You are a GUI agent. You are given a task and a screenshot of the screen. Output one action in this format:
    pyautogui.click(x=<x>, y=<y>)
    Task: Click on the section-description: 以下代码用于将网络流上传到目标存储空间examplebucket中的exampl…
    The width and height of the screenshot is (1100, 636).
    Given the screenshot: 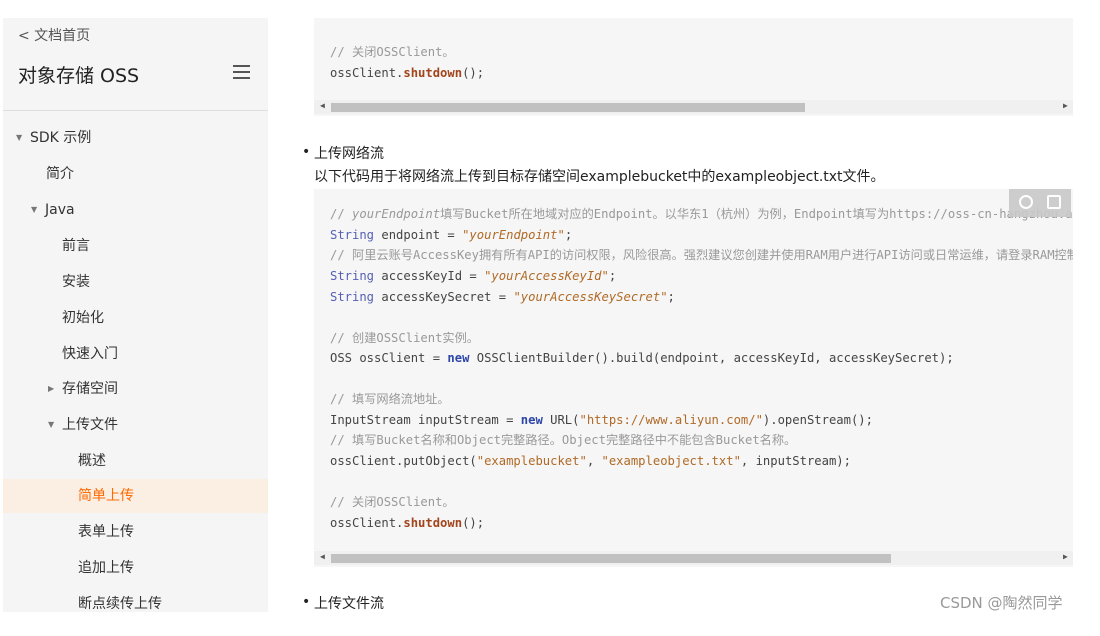 What is the action you would take?
    pyautogui.click(x=599, y=177)
    